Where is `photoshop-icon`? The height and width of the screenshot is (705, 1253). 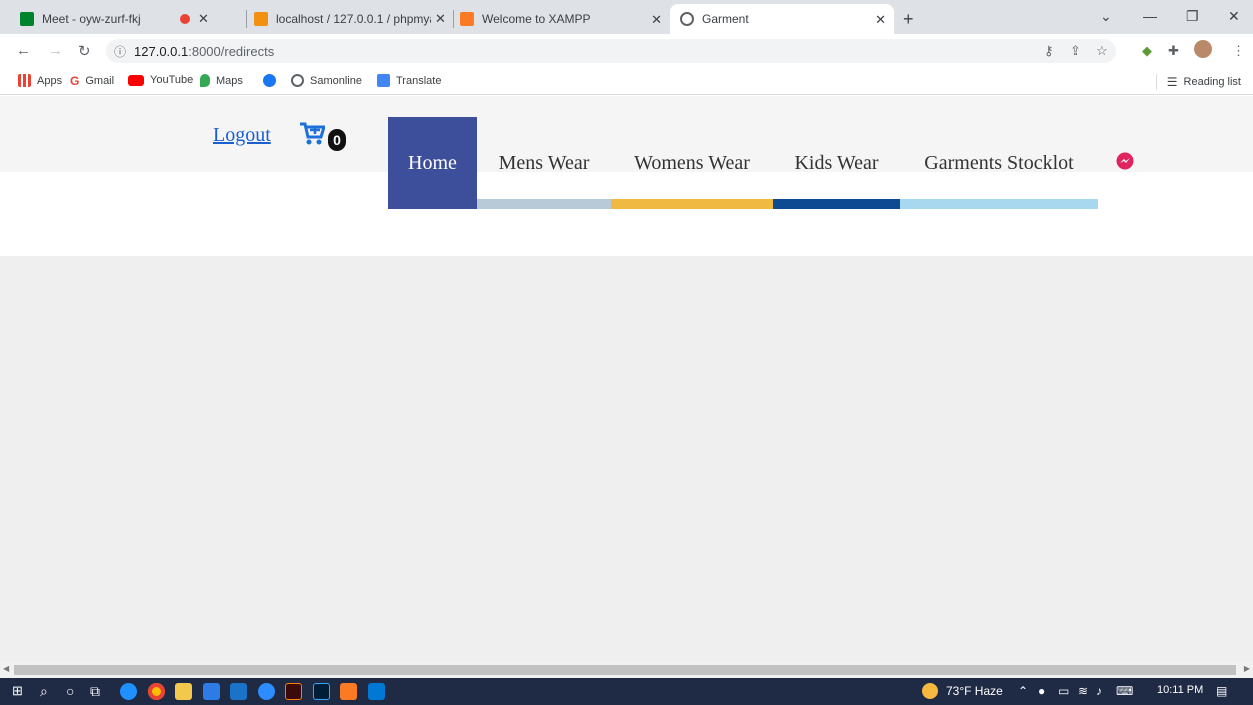
photoshop-icon is located at coordinates (321, 691).